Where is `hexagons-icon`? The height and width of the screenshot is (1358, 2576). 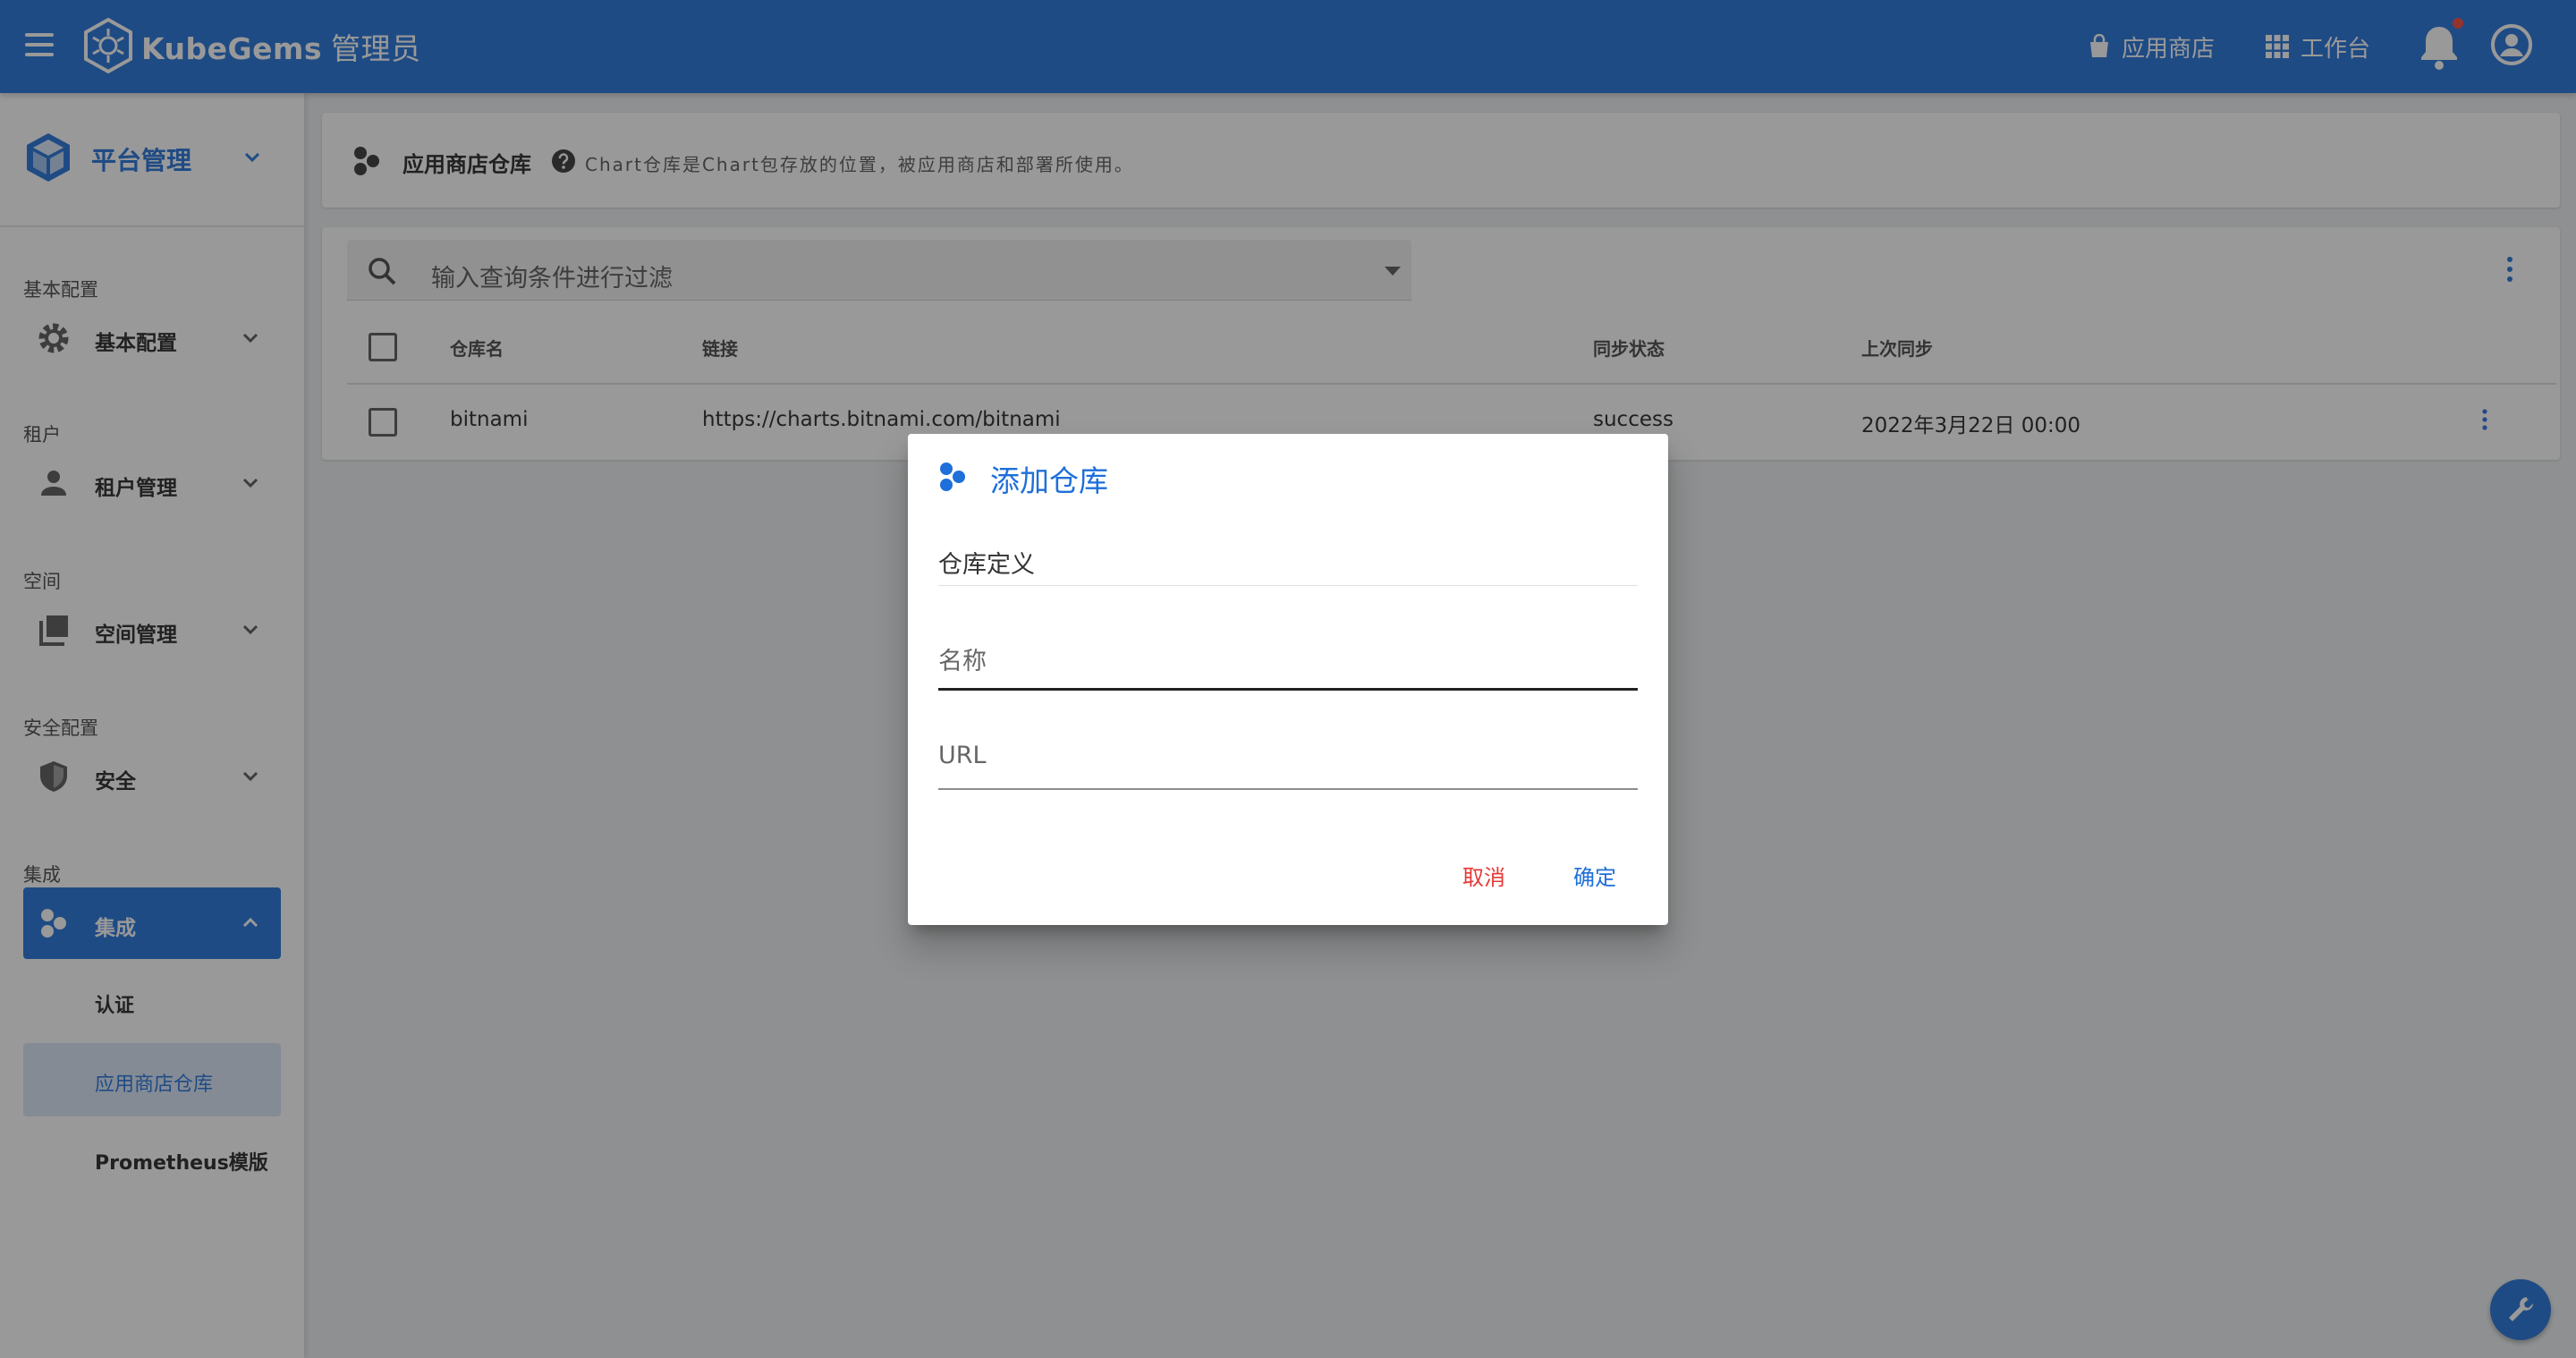
hexagons-icon is located at coordinates (952, 477).